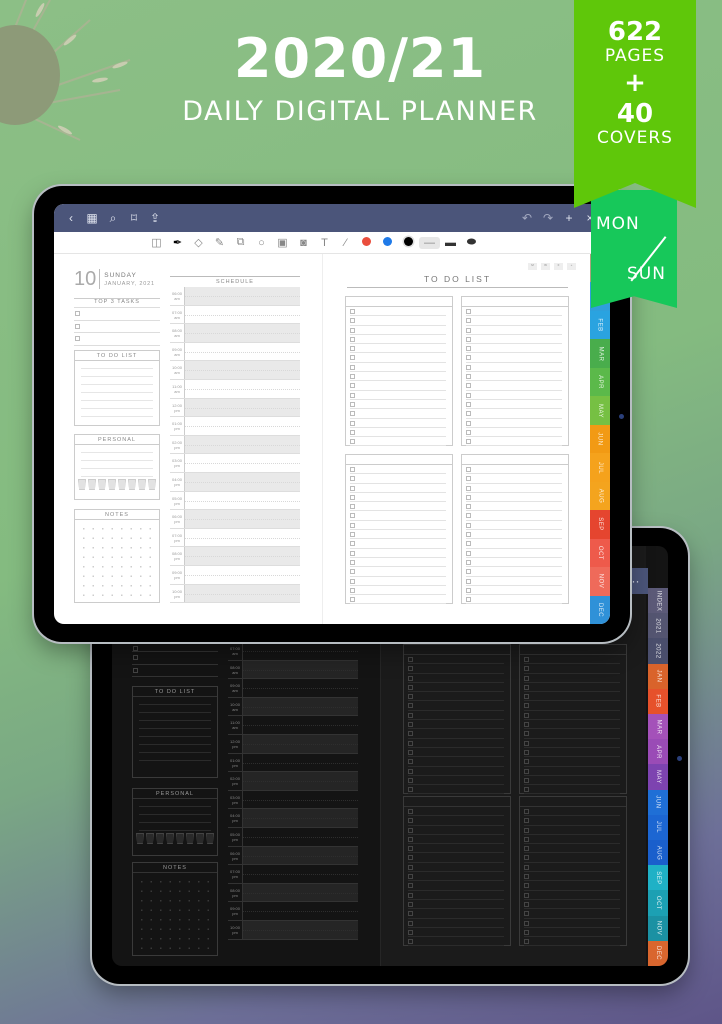  Describe the element at coordinates (155, 218) in the screenshot. I see `share-icon: ⇪` at that location.